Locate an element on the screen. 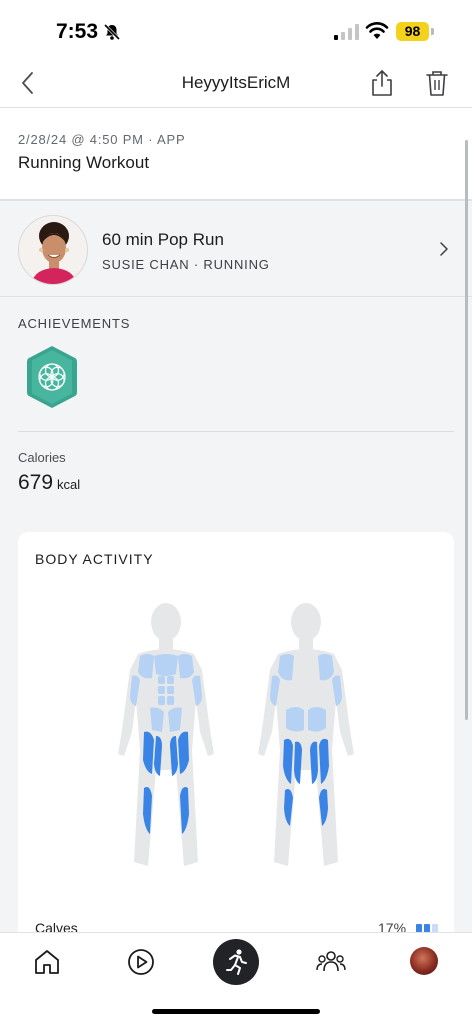  workout-title: Running Workout is located at coordinates (84, 162).